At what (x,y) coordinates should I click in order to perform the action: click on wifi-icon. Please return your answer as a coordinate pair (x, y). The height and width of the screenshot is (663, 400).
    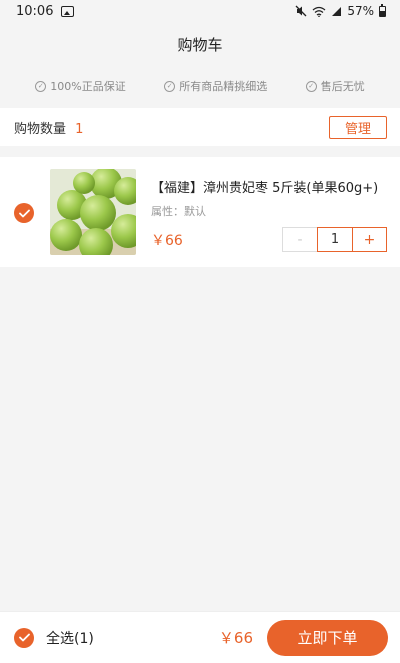
    Looking at the image, I should click on (319, 11).